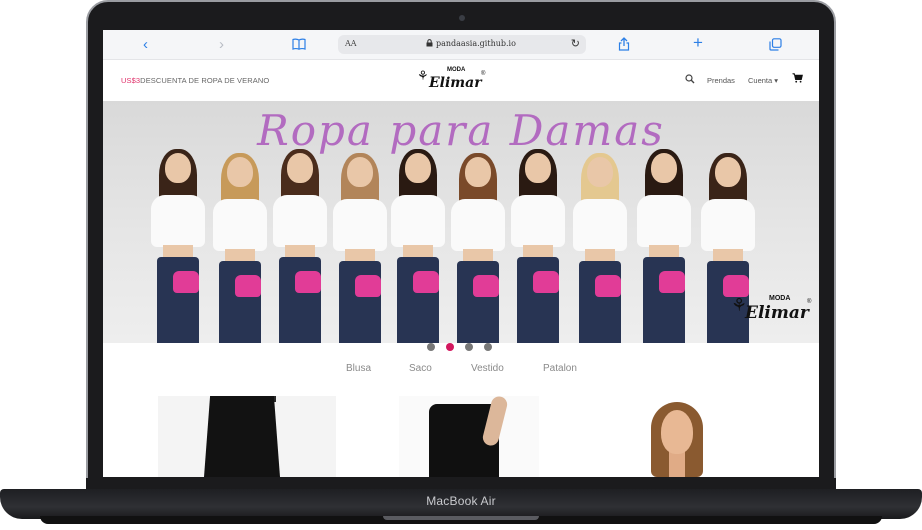 Image resolution: width=922 pixels, height=530 pixels. I want to click on hero-logo: ⚘ MODA Elimar ®, so click(773, 311).